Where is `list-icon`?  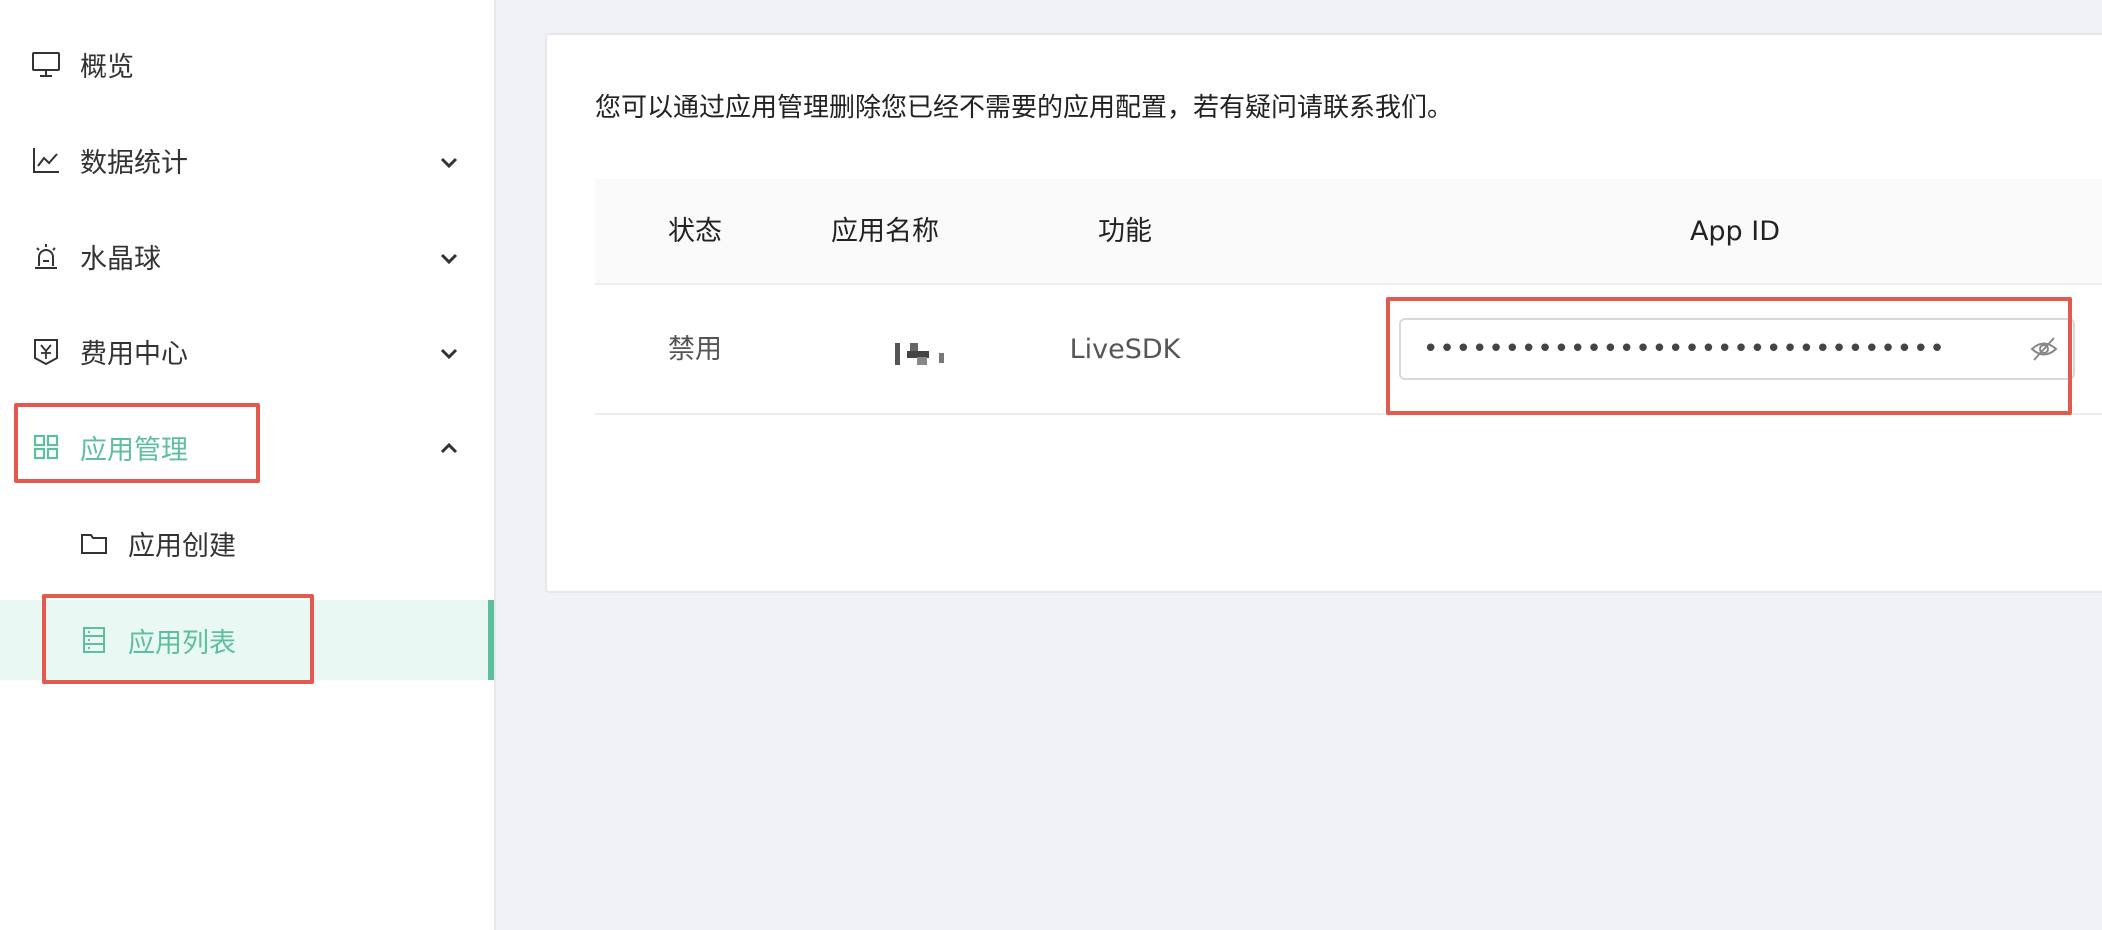
list-icon is located at coordinates (94, 640).